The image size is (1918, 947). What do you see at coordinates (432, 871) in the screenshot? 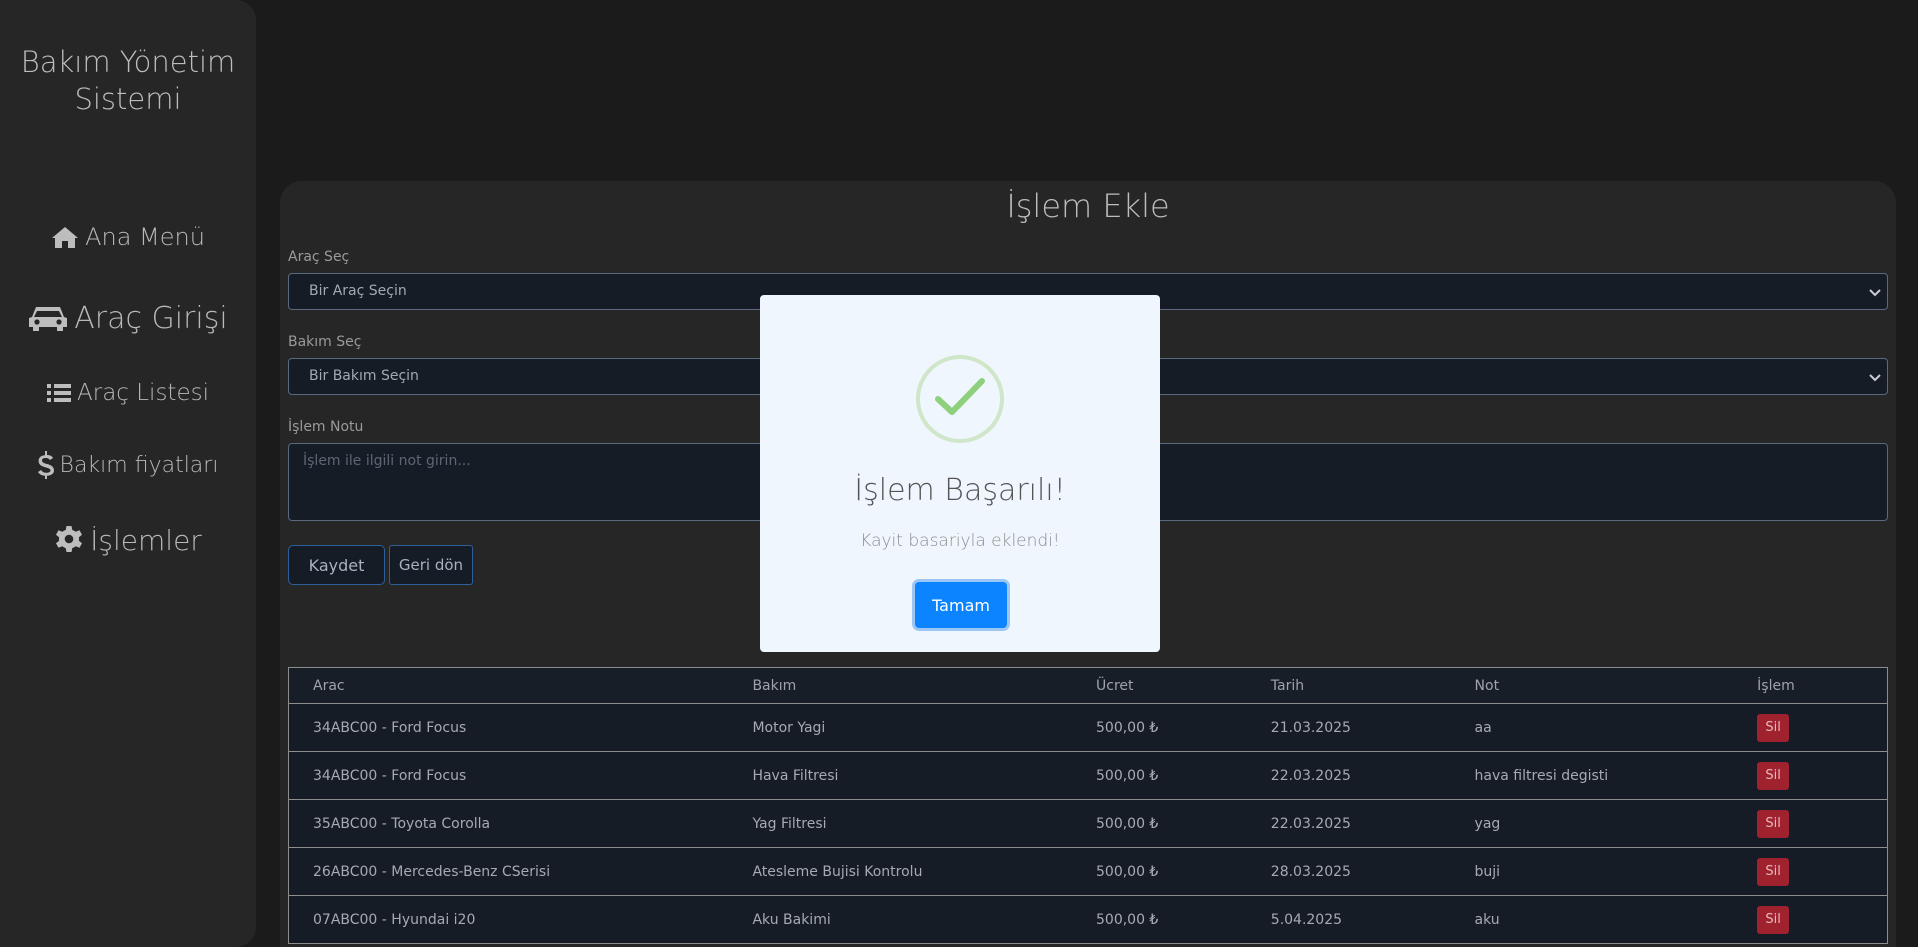
I see `cell-vehicle: 26ABC00 - Mercedes-Benz CSerisi` at bounding box center [432, 871].